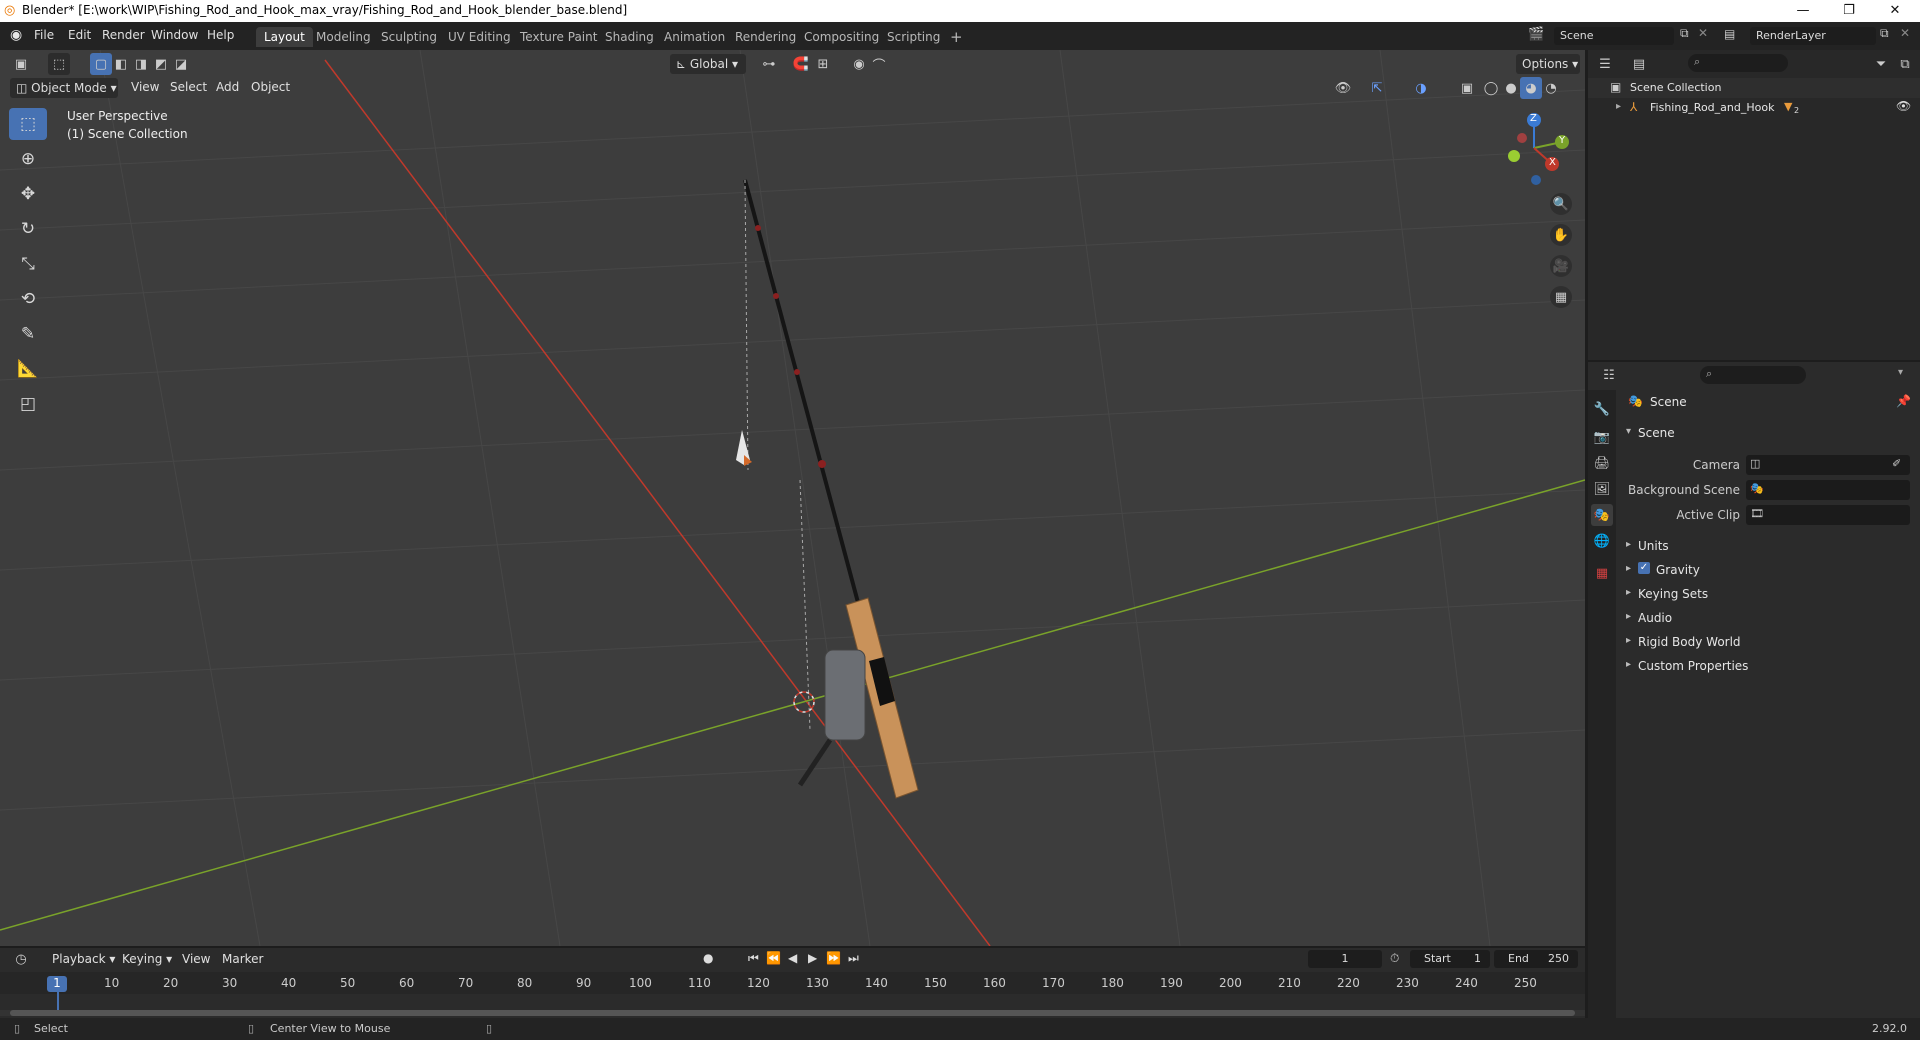  What do you see at coordinates (1602, 541) in the screenshot?
I see `world-tab-icon: 🌐` at bounding box center [1602, 541].